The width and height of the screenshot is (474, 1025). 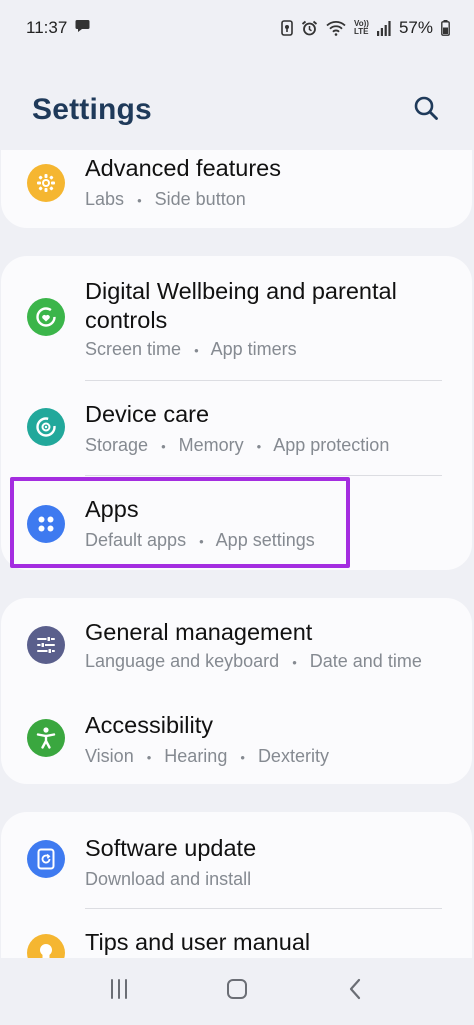 I want to click on subtitle-part: Side button, so click(x=200, y=199).